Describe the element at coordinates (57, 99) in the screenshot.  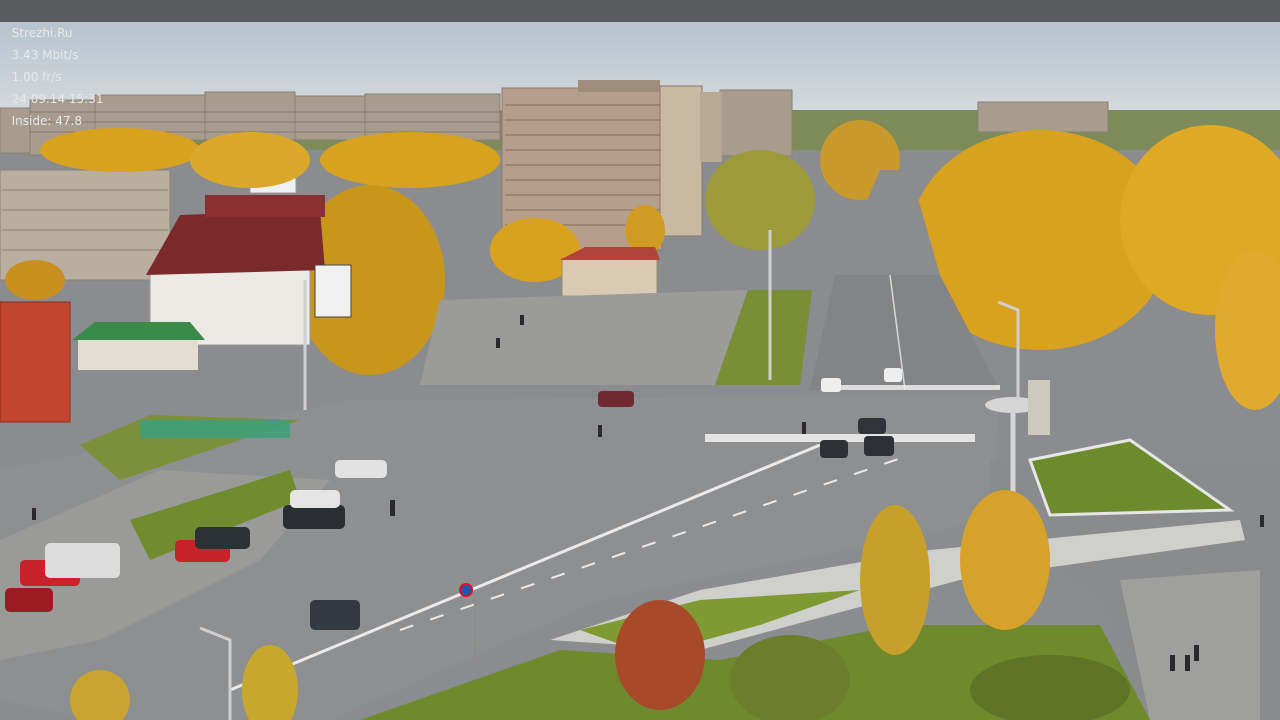
I see `timestamp: 24.09.14 15:31` at that location.